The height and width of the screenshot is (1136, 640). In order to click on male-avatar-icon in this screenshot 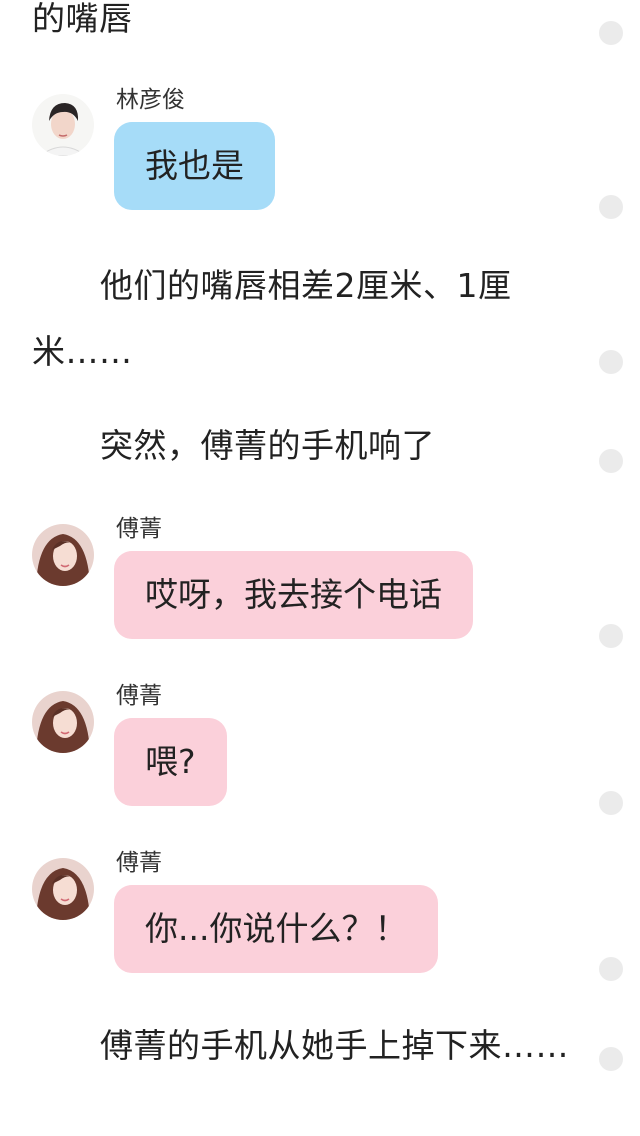, I will do `click(63, 125)`.